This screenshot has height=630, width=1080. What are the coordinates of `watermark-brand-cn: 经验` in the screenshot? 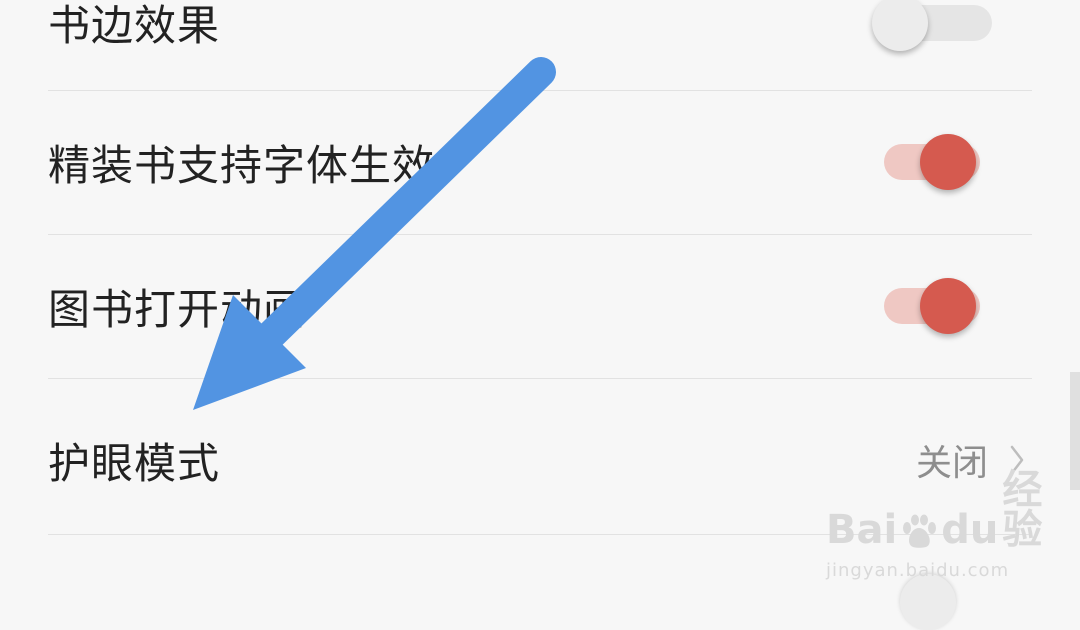 It's located at (1022, 510).